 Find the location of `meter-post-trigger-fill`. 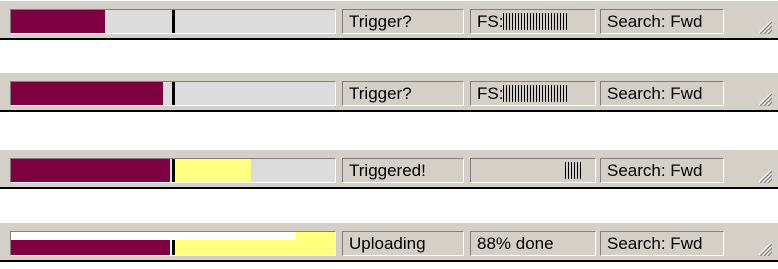

meter-post-trigger-fill is located at coordinates (213, 170).